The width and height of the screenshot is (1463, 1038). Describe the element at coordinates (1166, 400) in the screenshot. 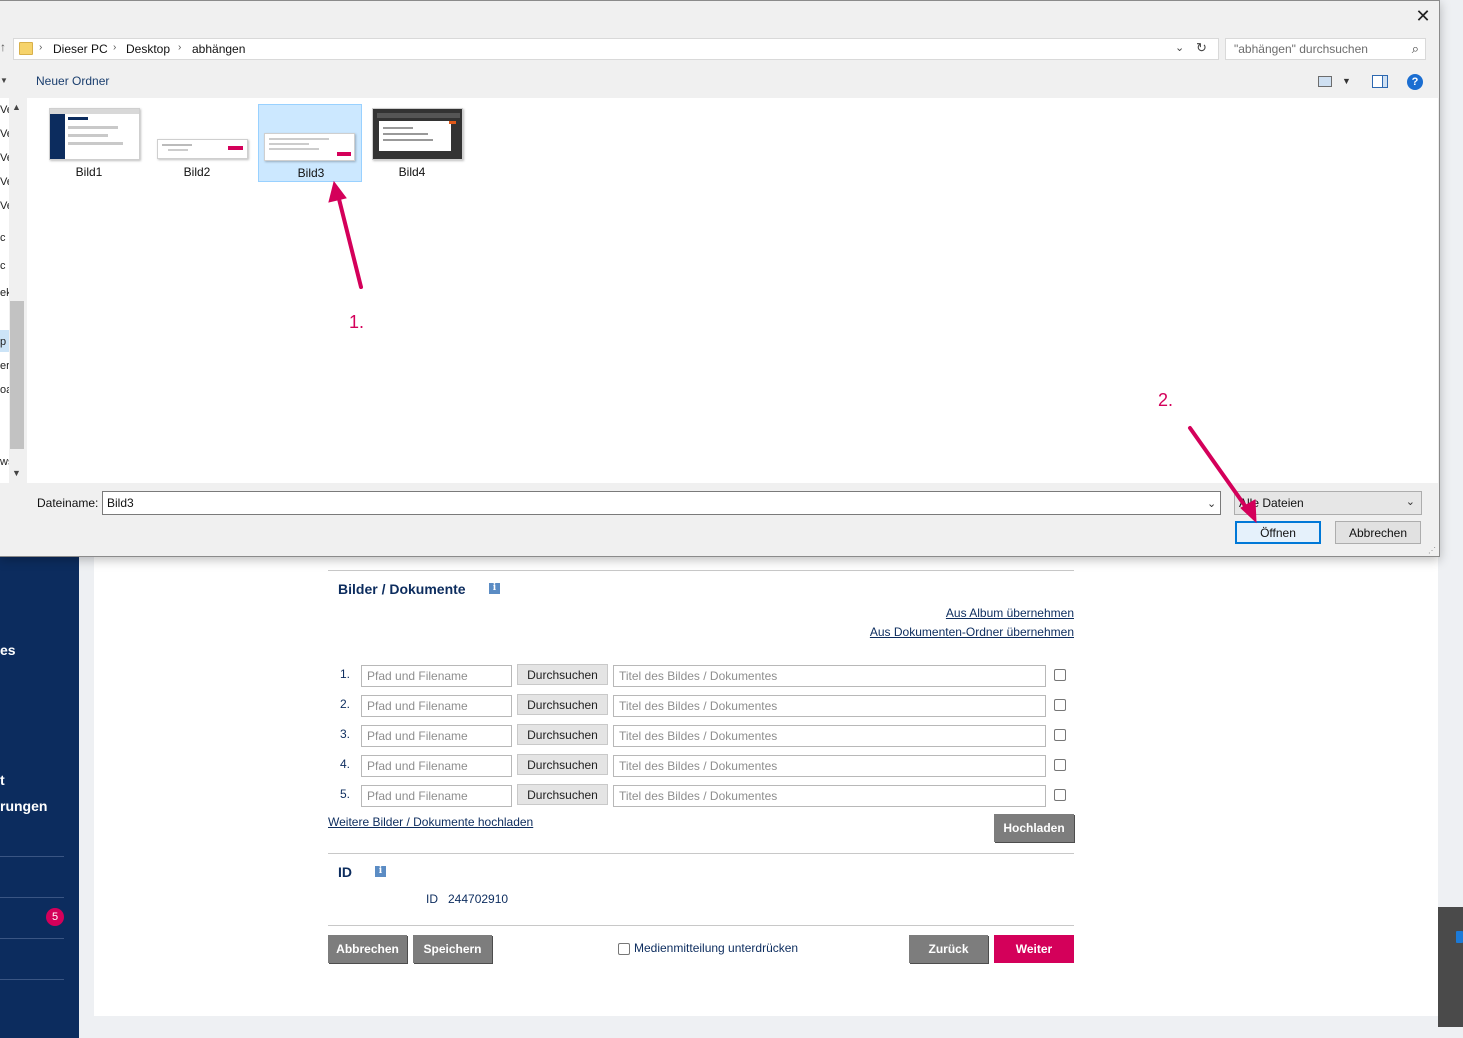

I see `annotation-step-2: 2.` at that location.